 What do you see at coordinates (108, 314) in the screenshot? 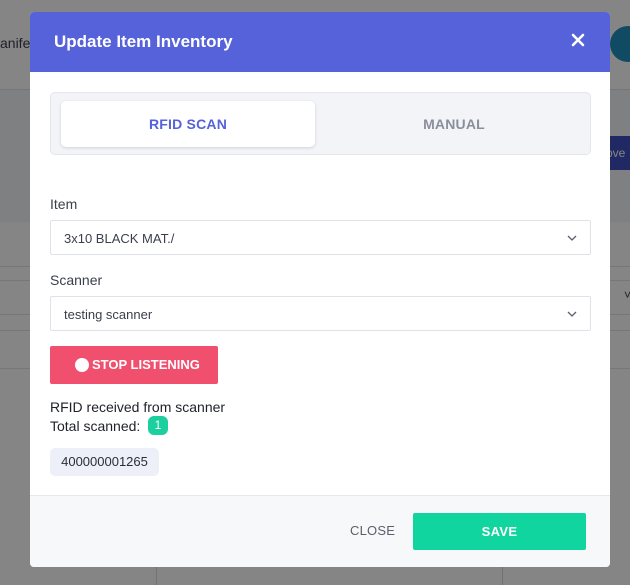
I see `scanner-select-value: testing scanner` at bounding box center [108, 314].